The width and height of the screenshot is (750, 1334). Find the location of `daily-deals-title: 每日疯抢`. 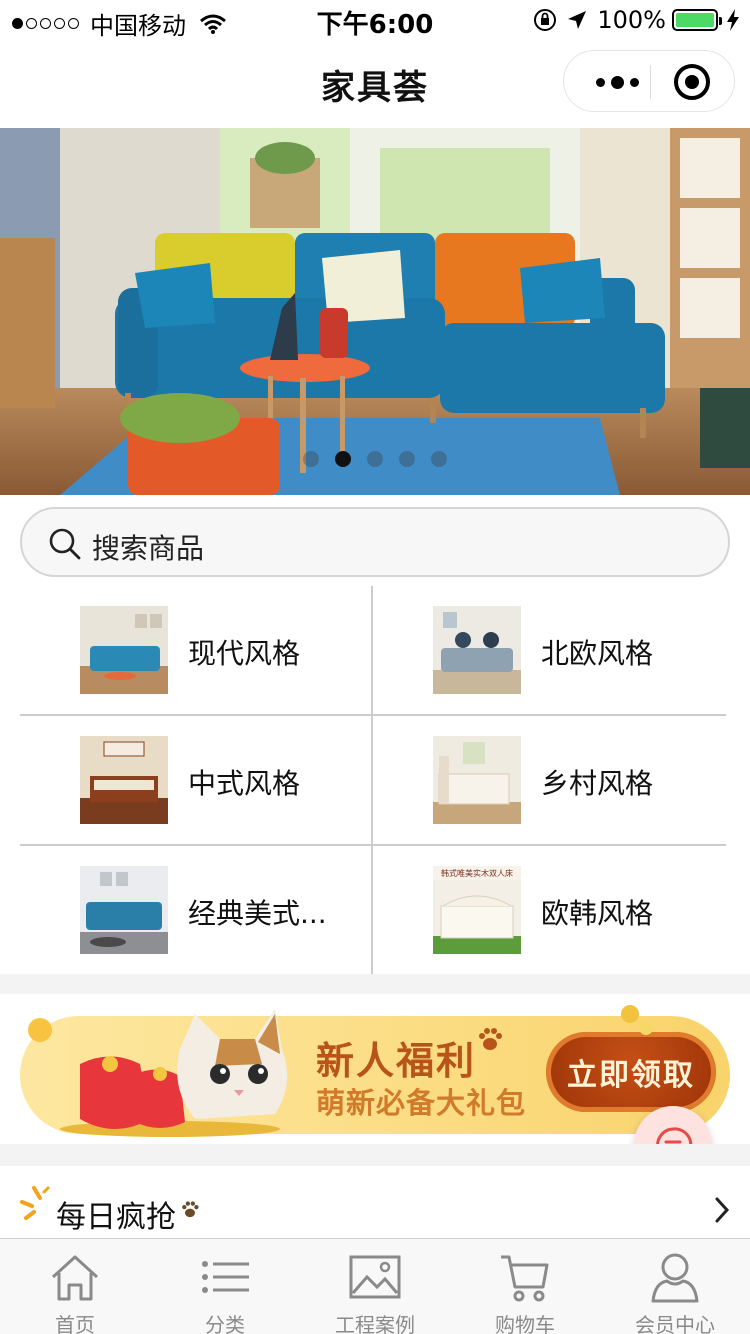

daily-deals-title: 每日疯抢 is located at coordinates (116, 1217).